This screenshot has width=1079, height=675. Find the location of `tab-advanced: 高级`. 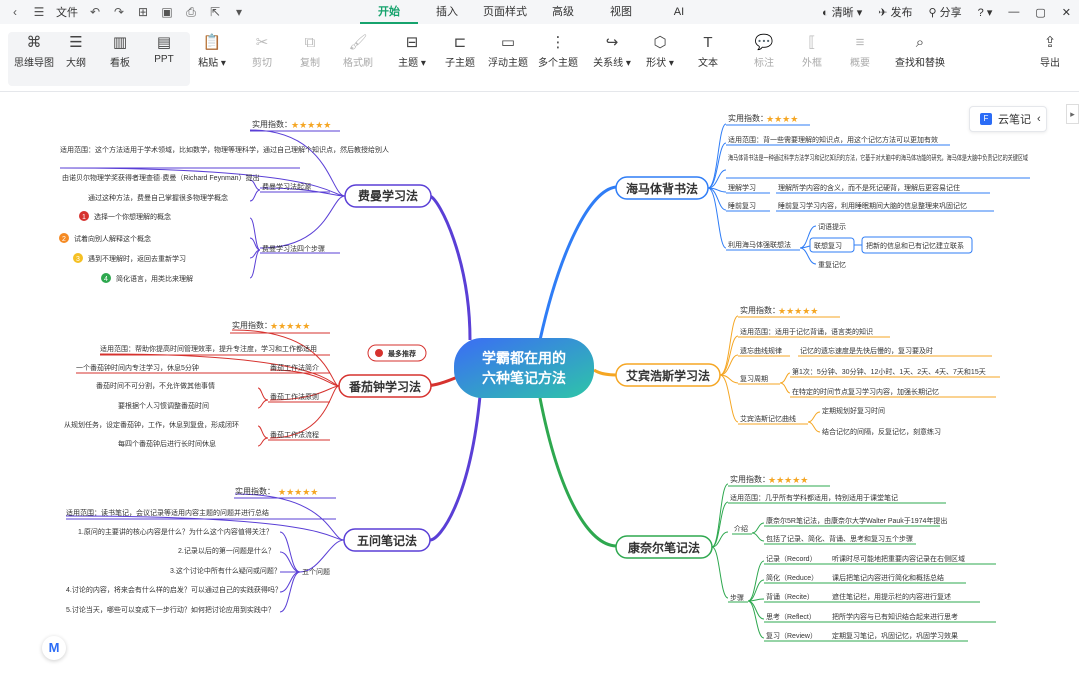

tab-advanced: 高级 is located at coordinates (563, 12).